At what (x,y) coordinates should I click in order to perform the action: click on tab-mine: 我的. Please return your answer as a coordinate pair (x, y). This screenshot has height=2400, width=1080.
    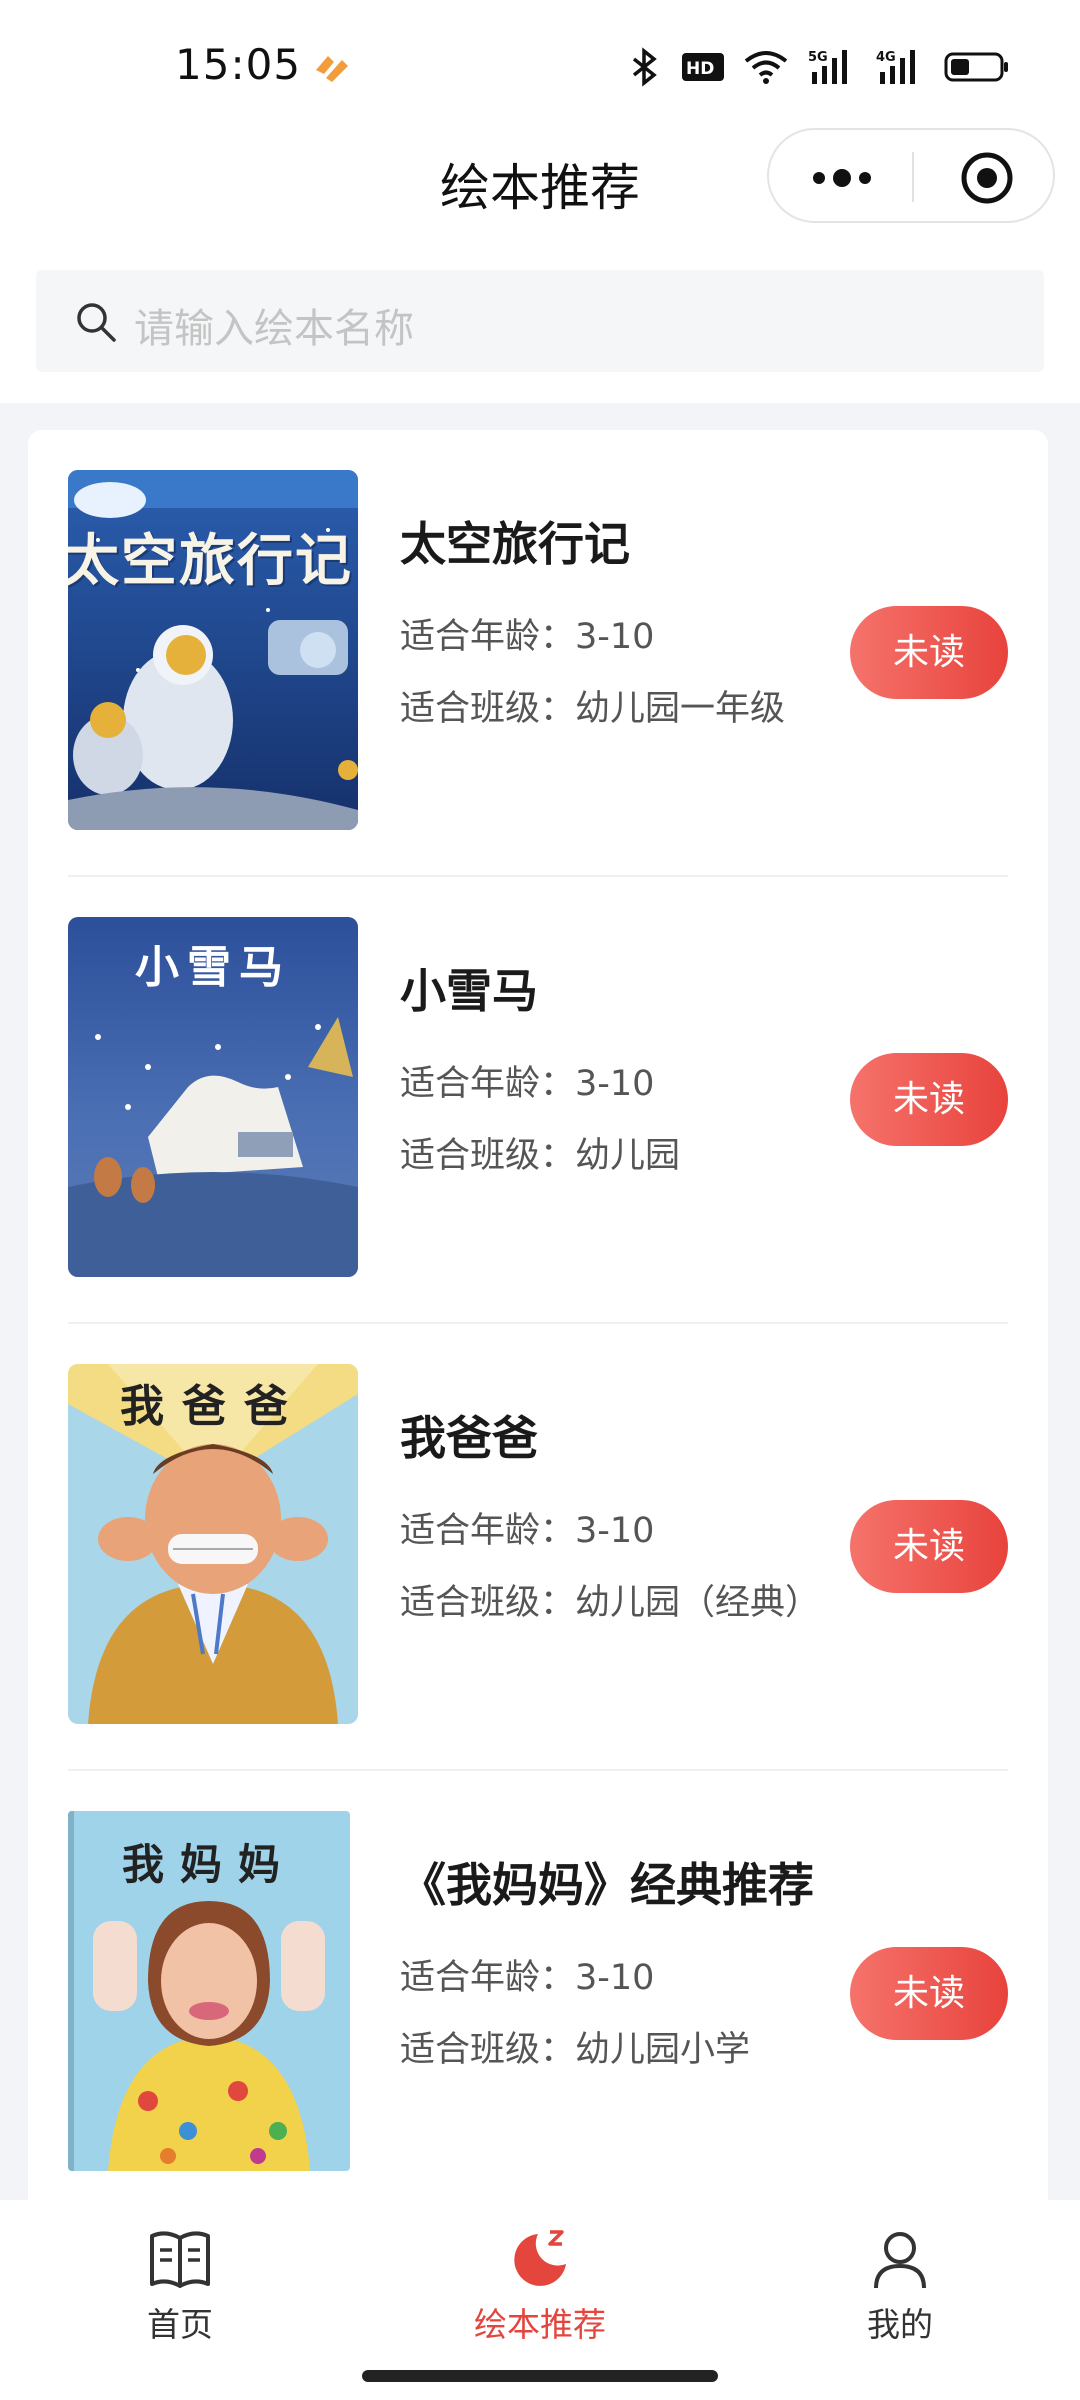
    Looking at the image, I should click on (900, 2287).